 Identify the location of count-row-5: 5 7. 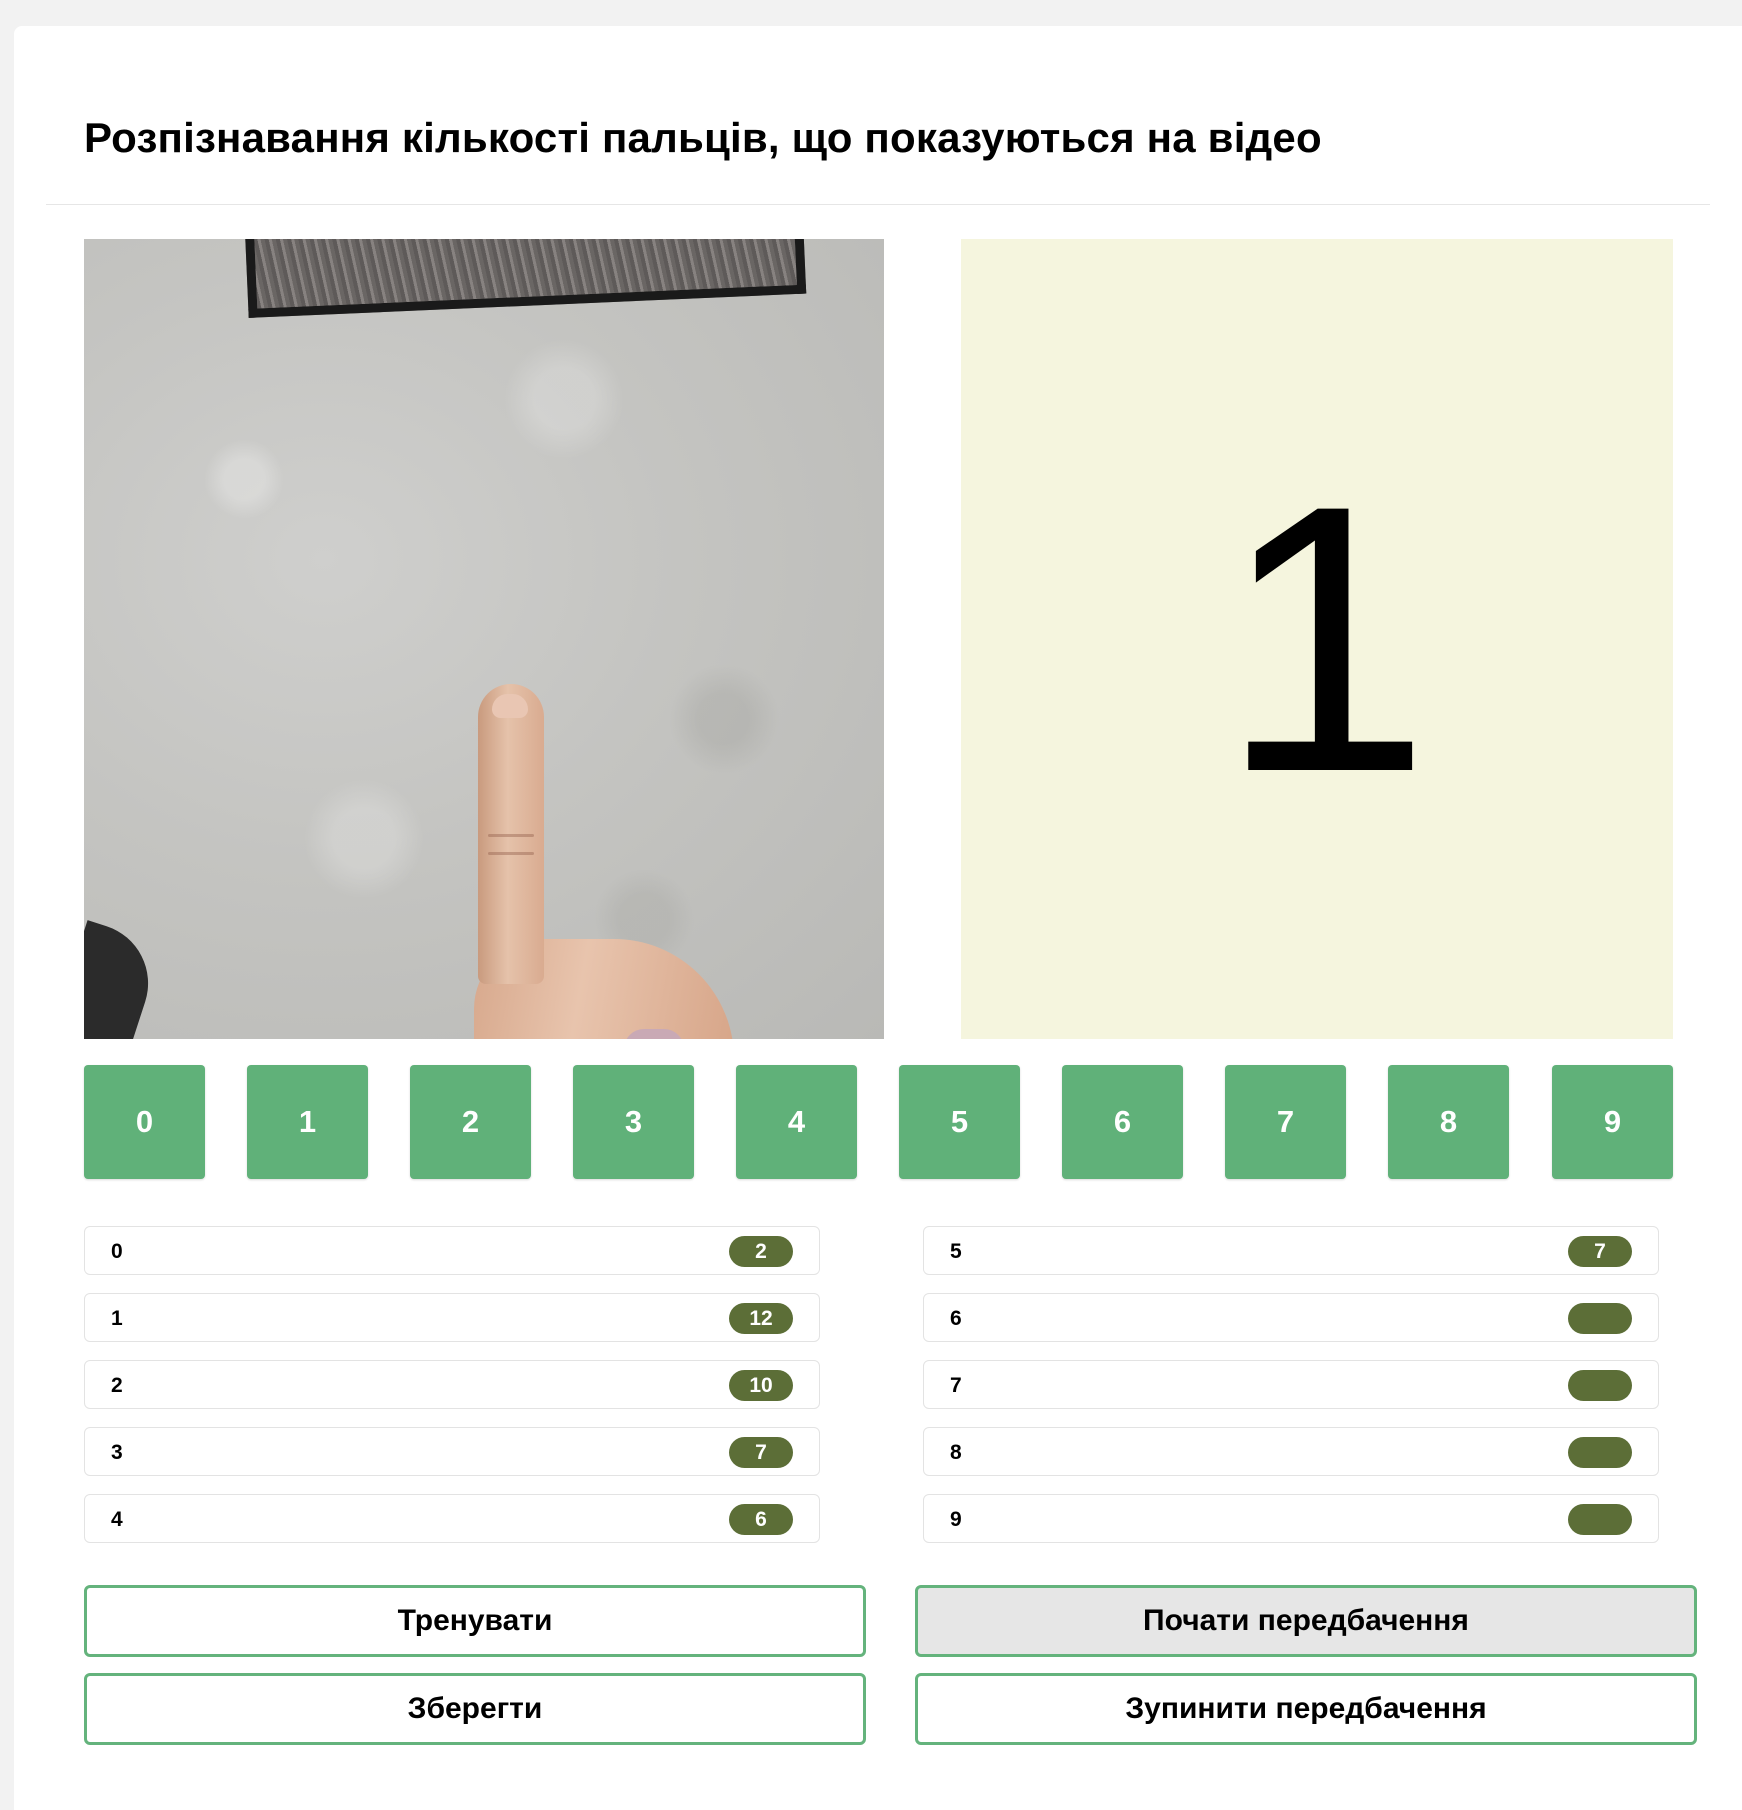
(1291, 1250).